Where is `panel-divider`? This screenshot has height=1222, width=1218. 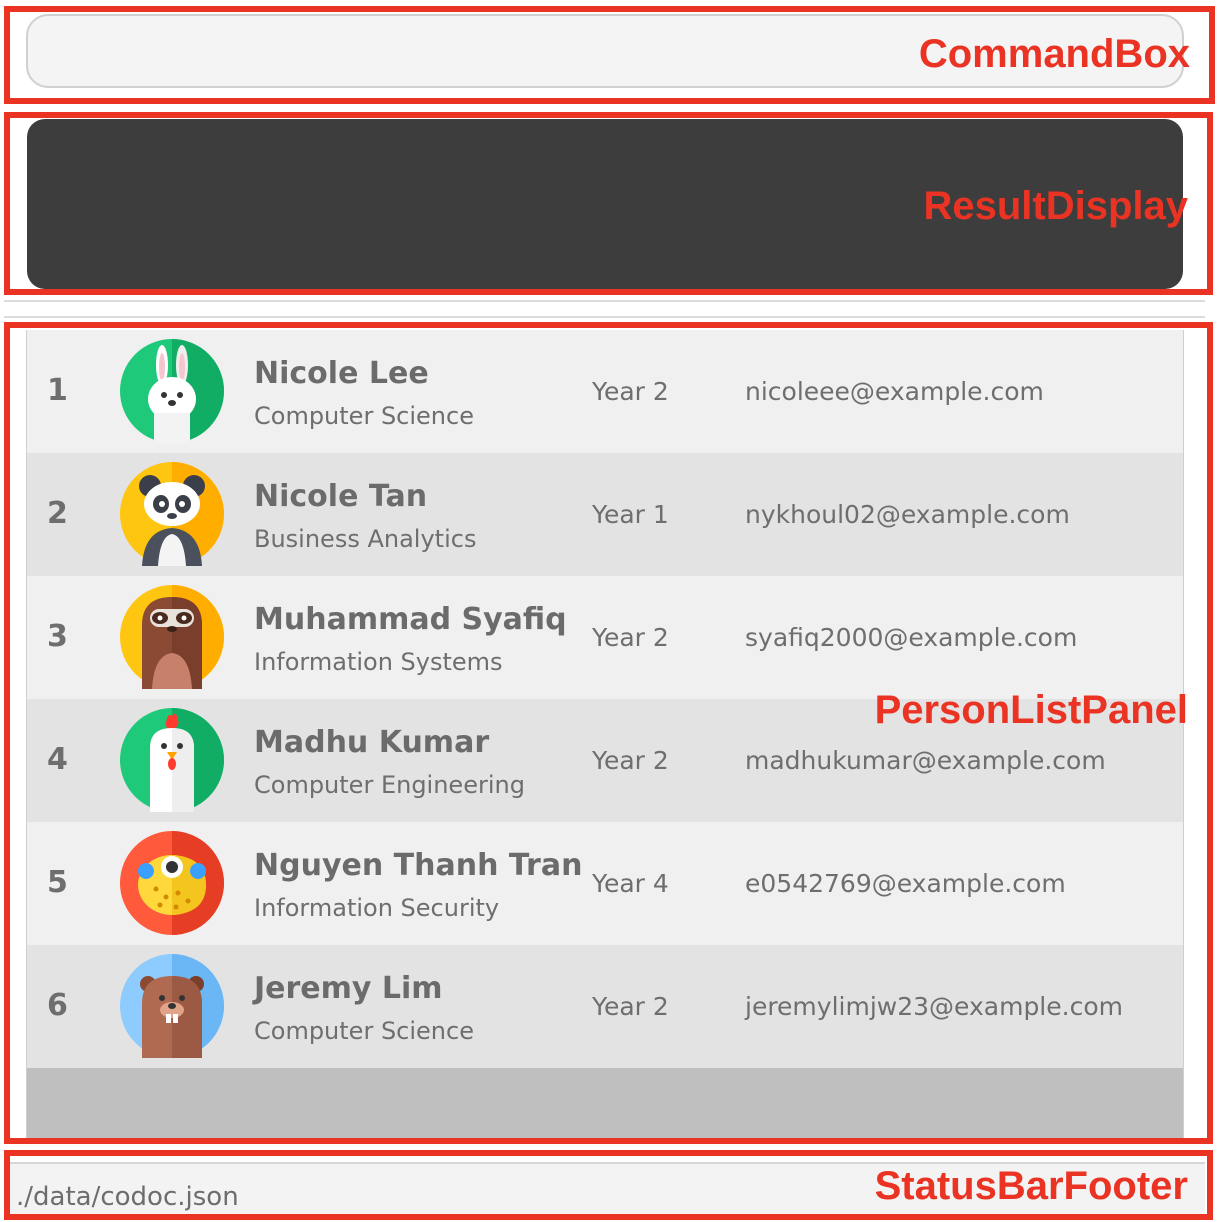
panel-divider is located at coordinates (604, 309).